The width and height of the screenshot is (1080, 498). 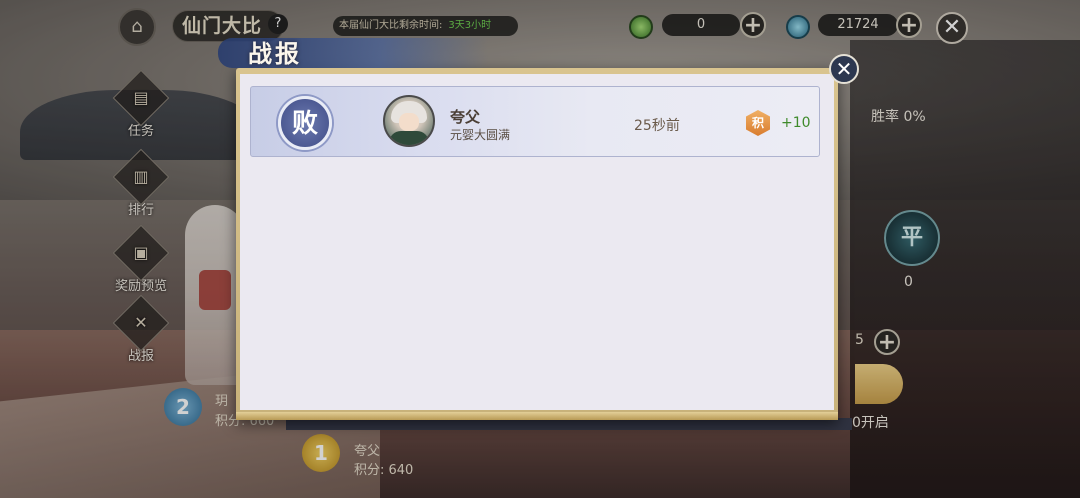 I want to click on defeat-seal: 败, so click(x=305, y=123).